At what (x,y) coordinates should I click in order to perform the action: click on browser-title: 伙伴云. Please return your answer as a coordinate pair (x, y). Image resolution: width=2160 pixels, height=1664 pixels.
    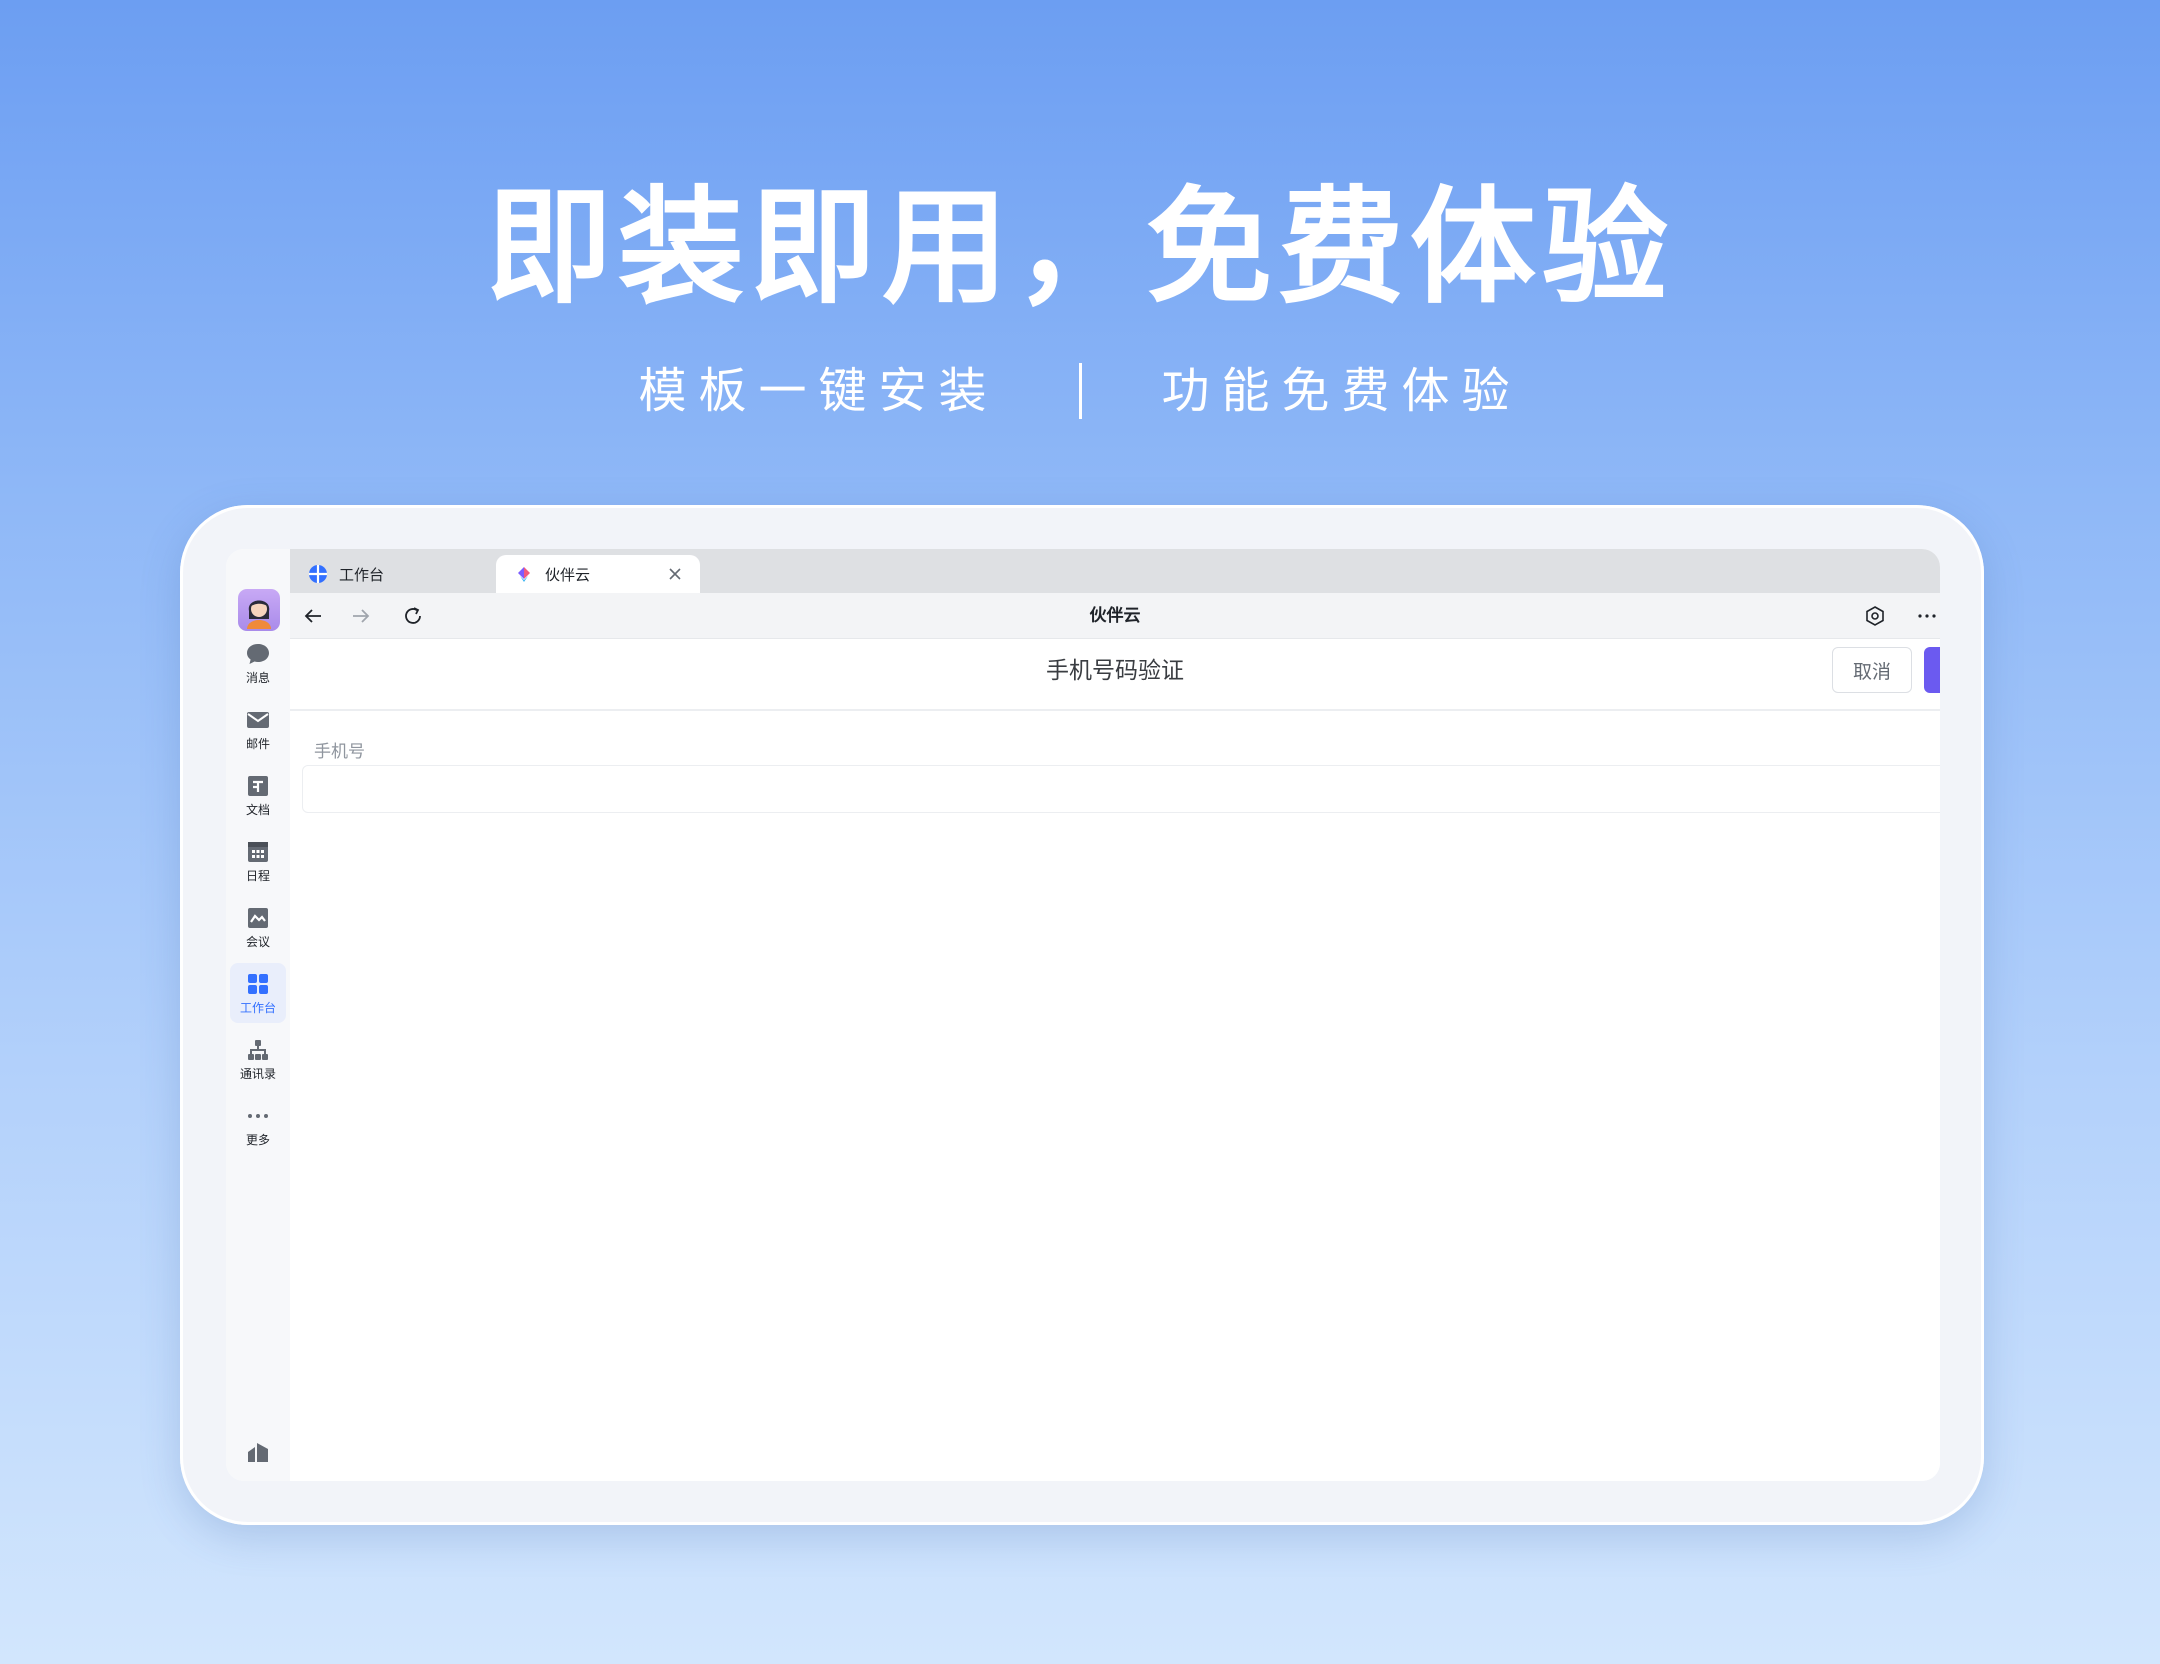
    Looking at the image, I should click on (1115, 616).